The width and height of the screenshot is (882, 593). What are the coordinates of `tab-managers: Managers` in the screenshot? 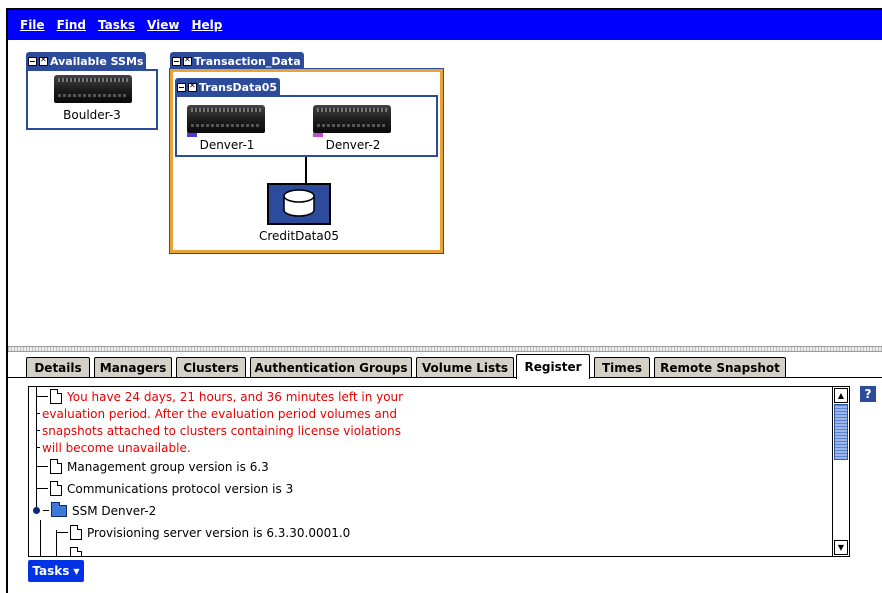 It's located at (133, 367).